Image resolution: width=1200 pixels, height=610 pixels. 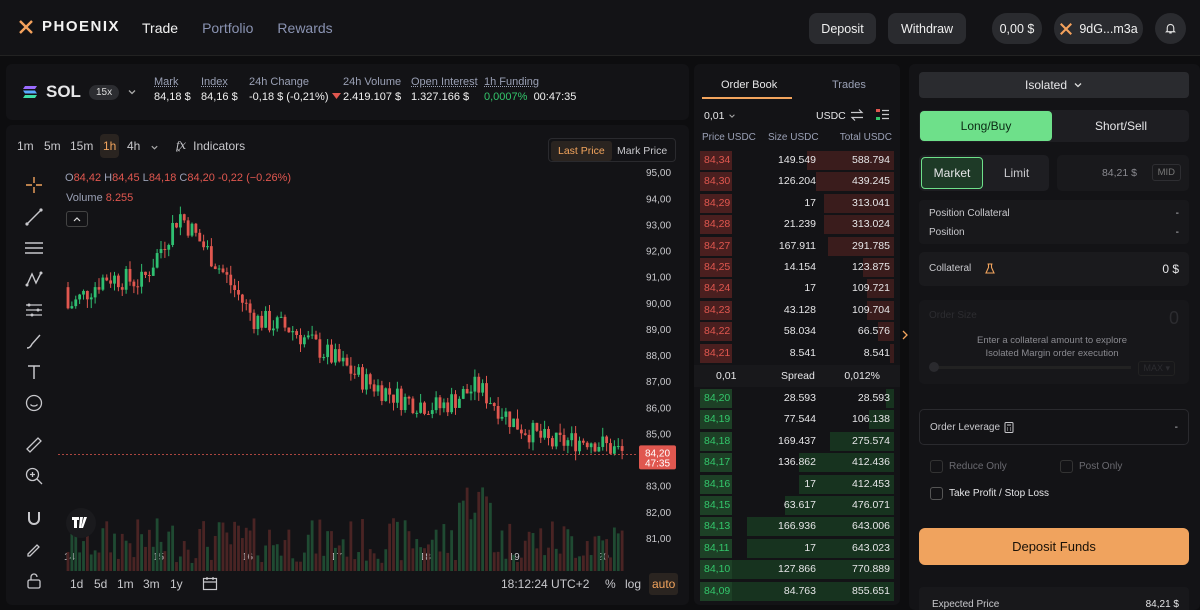 What do you see at coordinates (125, 584) in the screenshot?
I see `range-1m: 1m` at bounding box center [125, 584].